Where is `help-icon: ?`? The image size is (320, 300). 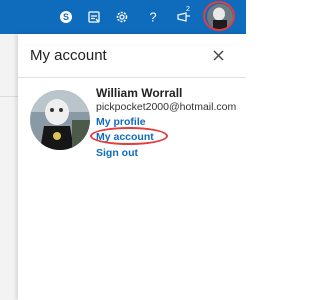
help-icon: ? is located at coordinates (152, 17).